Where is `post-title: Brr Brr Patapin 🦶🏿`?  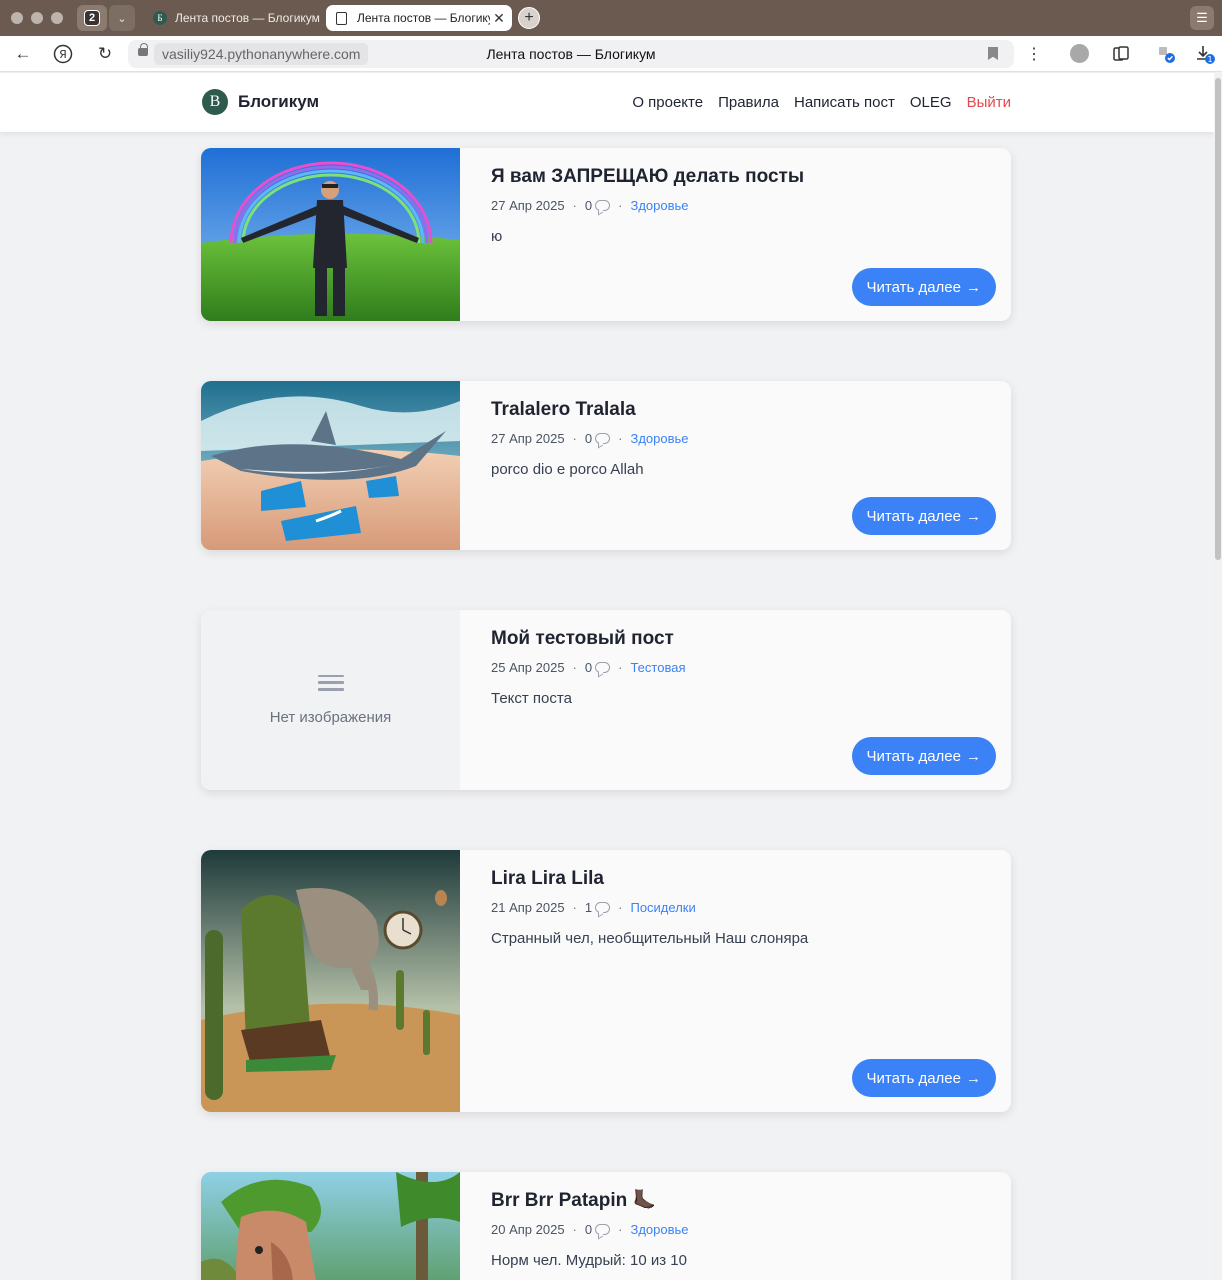 post-title: Brr Brr Patapin 🦶🏿 is located at coordinates (743, 1201).